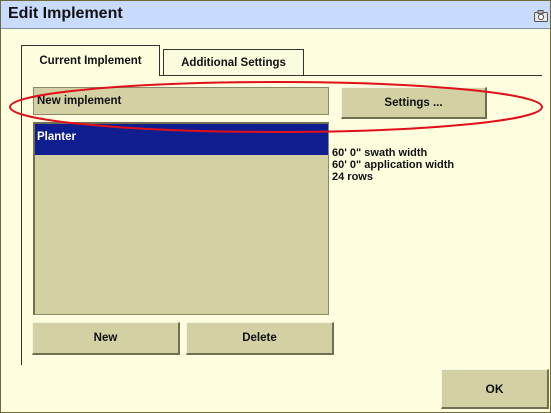  Describe the element at coordinates (106, 338) in the screenshot. I see `new-button: New` at that location.